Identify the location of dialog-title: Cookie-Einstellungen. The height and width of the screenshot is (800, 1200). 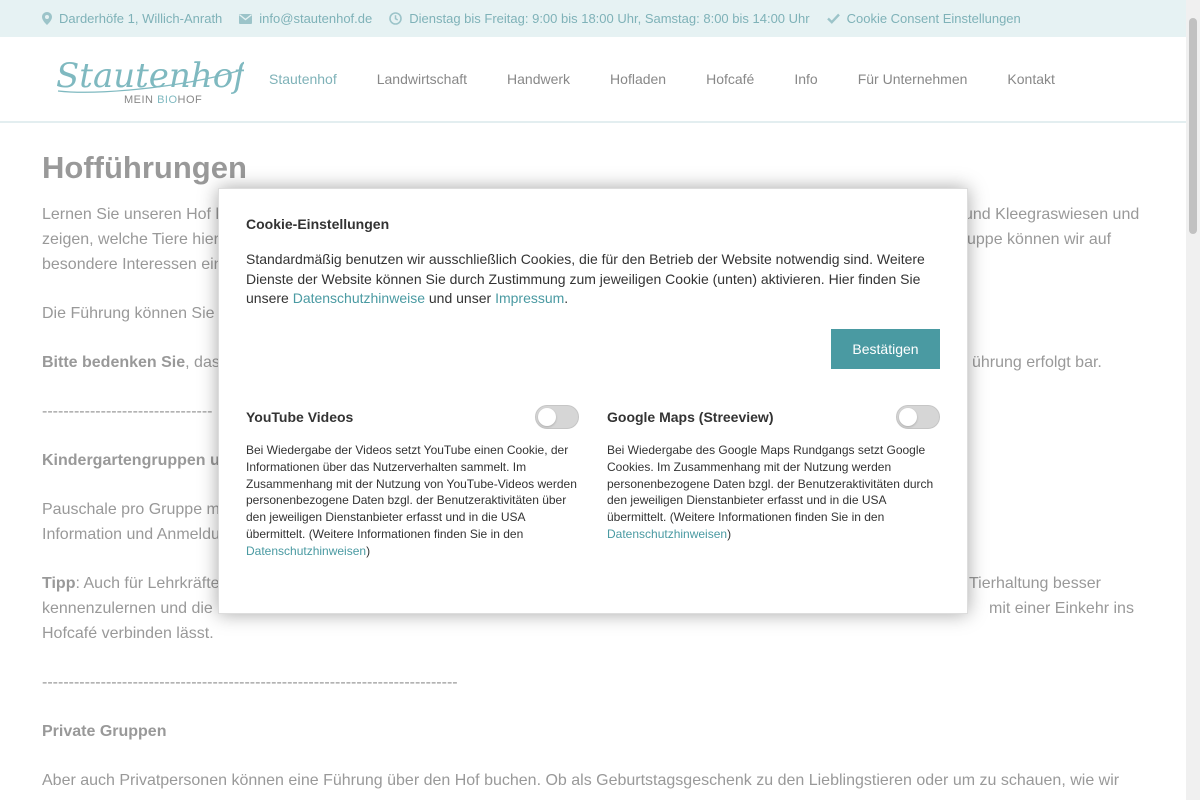
(318, 224).